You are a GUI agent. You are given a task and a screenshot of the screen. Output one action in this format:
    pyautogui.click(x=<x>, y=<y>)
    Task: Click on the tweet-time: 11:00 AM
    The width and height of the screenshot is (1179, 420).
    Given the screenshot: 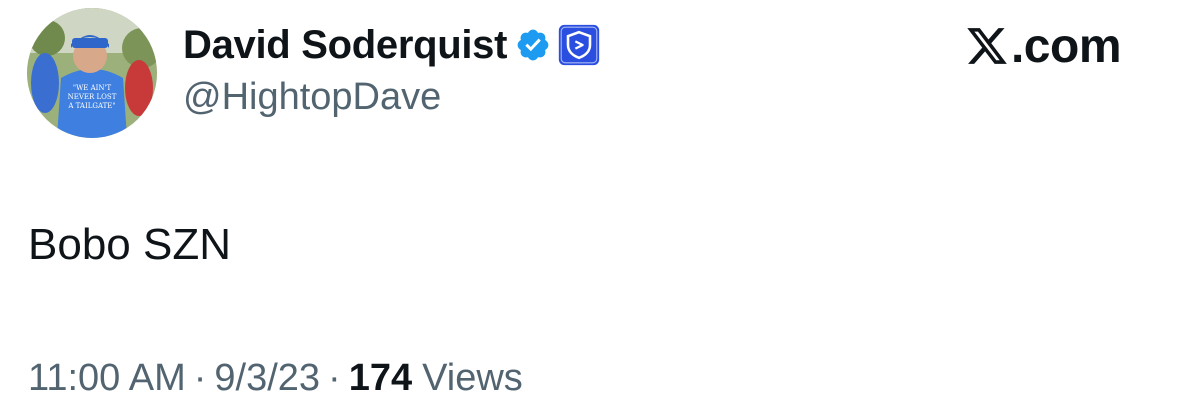 What is the action you would take?
    pyautogui.click(x=107, y=378)
    